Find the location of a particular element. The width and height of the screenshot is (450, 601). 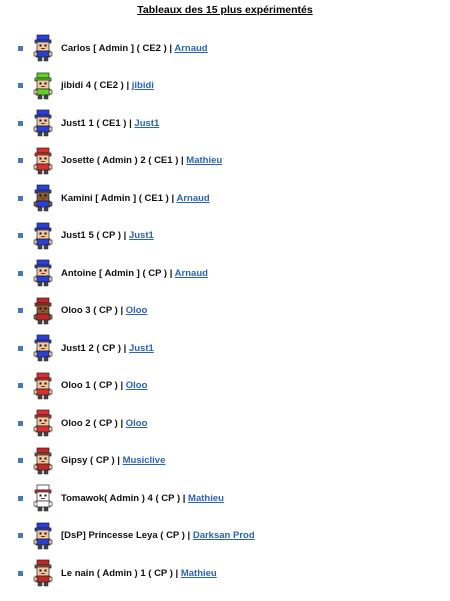

list-item: Antoine [ Admin ] ( CP ) | Arnaud is located at coordinates (225, 273).